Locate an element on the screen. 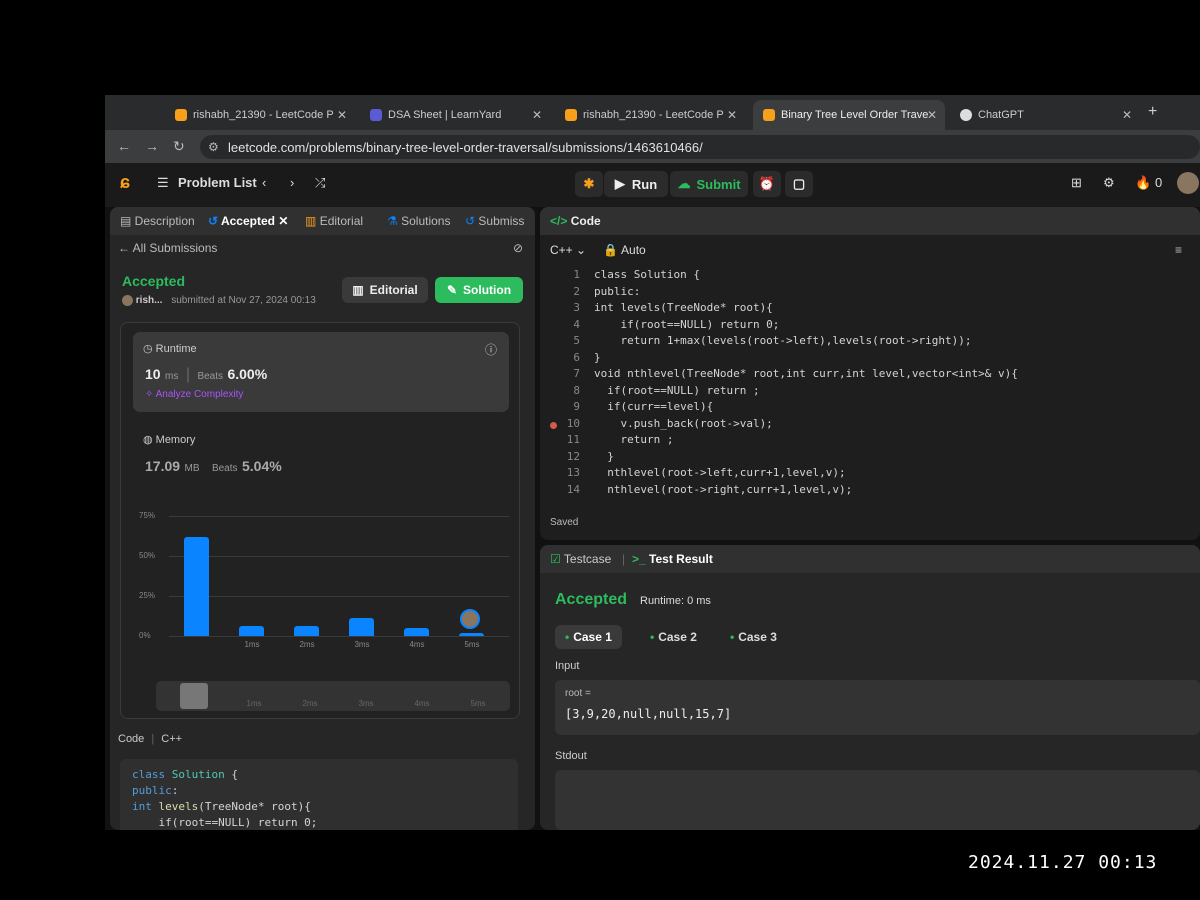 The width and height of the screenshot is (1200, 900). code-line: 3 int levels(TreeNode* root){ is located at coordinates (870, 308).